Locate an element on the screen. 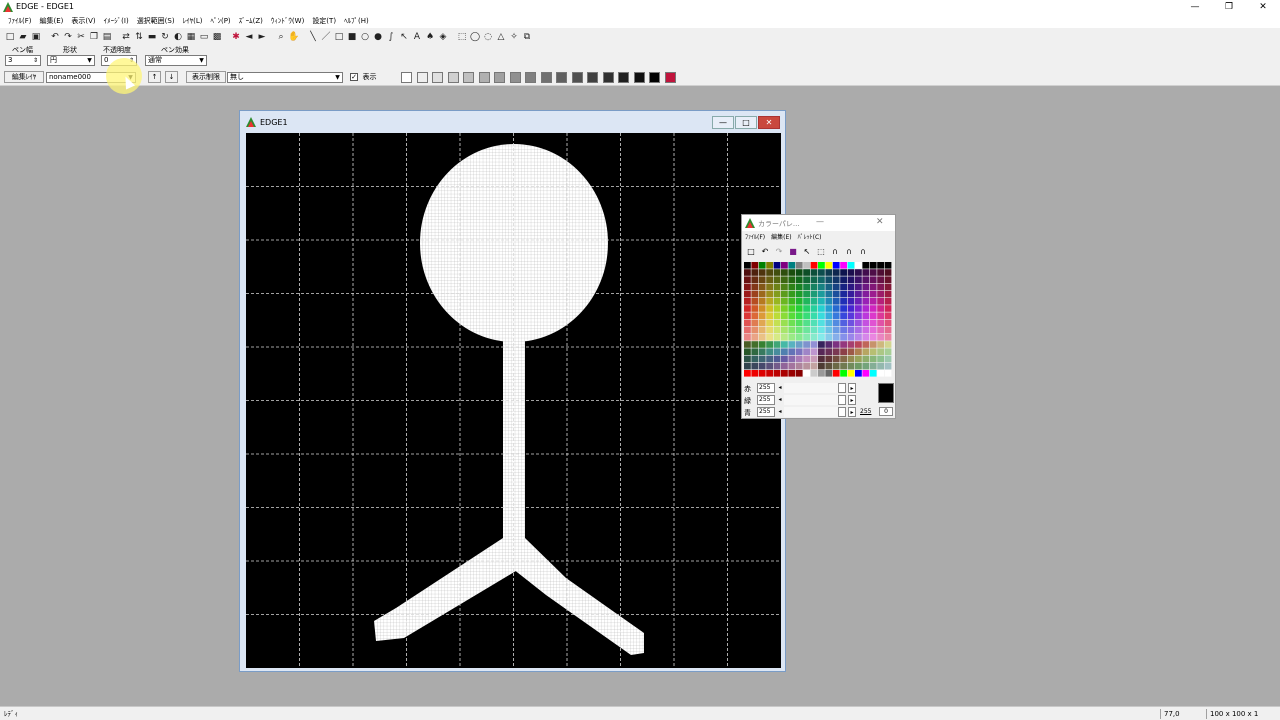 Image resolution: width=1280 pixels, height=720 pixels. menu-view: 表示(V) is located at coordinates (83, 21).